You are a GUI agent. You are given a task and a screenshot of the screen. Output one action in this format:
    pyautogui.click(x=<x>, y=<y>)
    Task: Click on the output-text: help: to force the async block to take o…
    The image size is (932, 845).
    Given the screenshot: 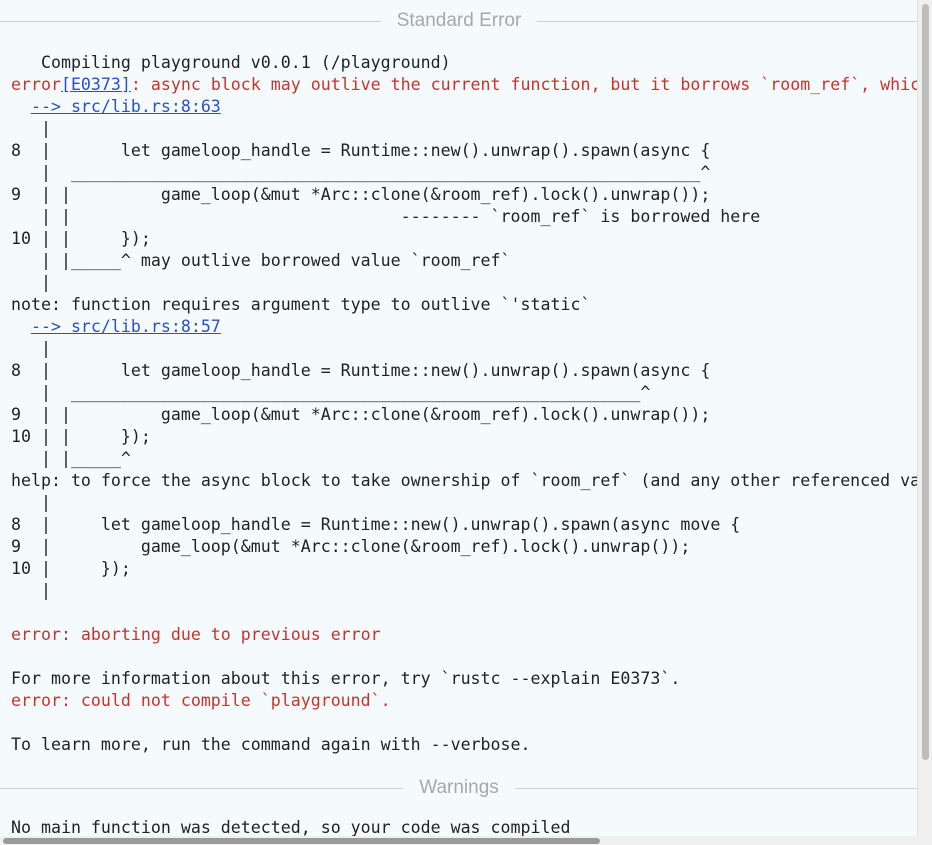 What is the action you would take?
    pyautogui.click(x=471, y=480)
    